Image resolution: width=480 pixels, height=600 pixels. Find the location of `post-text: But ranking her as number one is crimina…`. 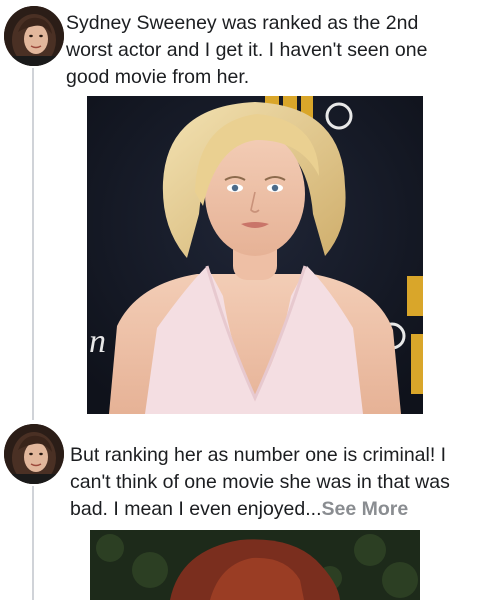

post-text: But ranking her as number one is crimina… is located at coordinates (272, 482).